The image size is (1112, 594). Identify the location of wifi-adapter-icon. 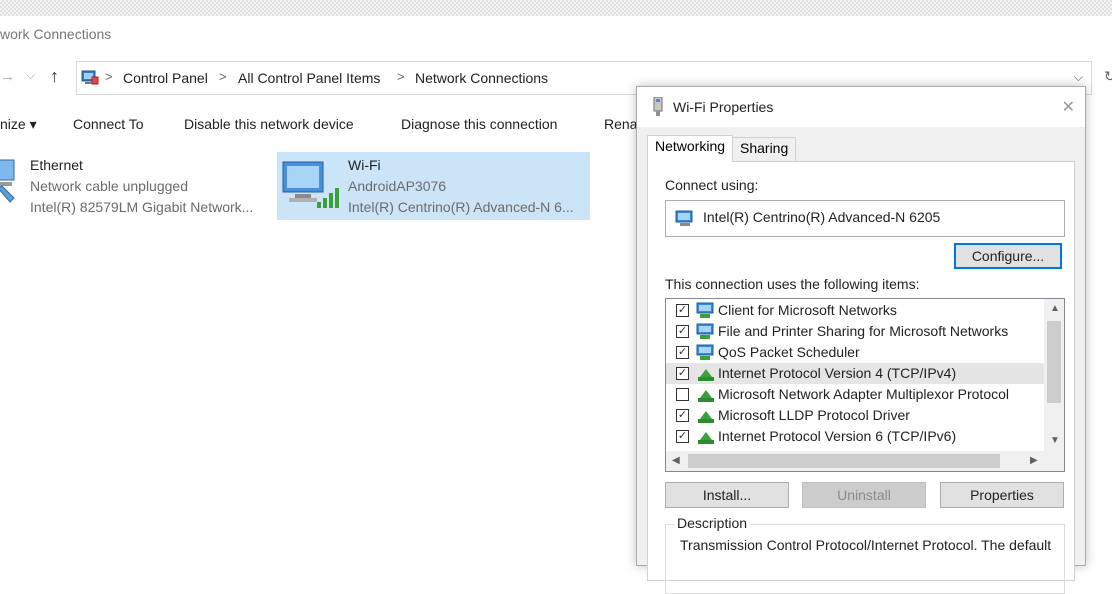
(310, 184).